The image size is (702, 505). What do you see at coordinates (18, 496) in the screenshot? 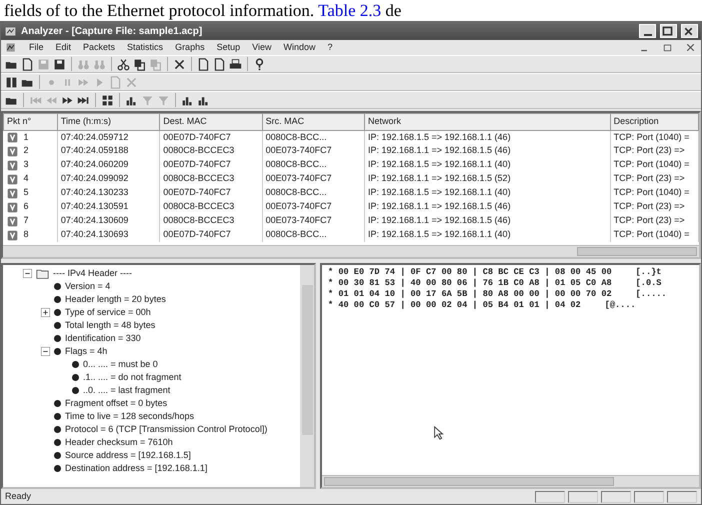
I see `status-text: Ready` at bounding box center [18, 496].